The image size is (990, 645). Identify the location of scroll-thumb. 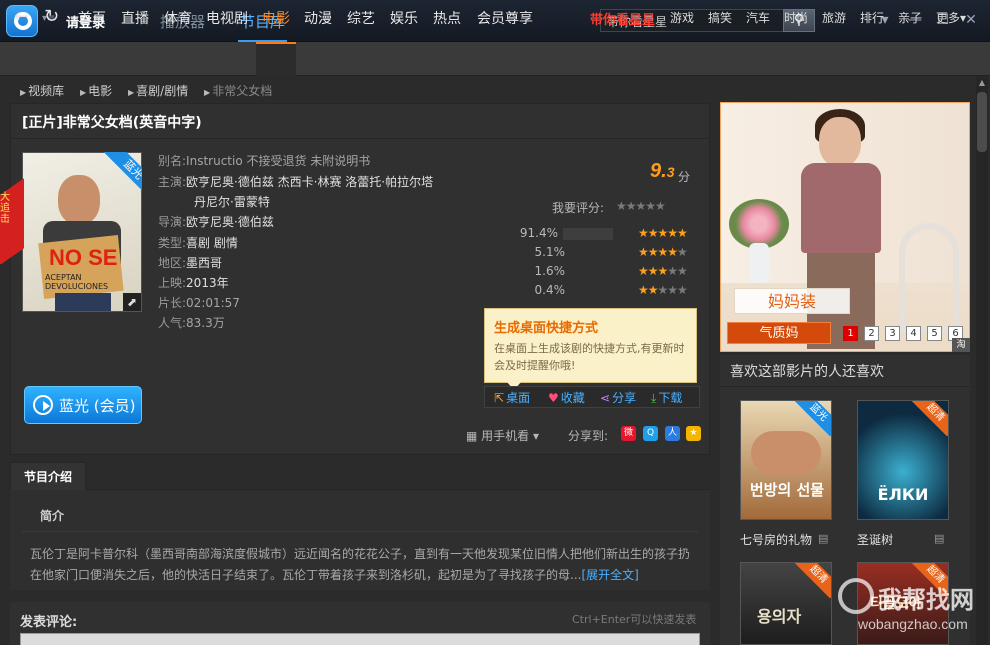
(982, 122).